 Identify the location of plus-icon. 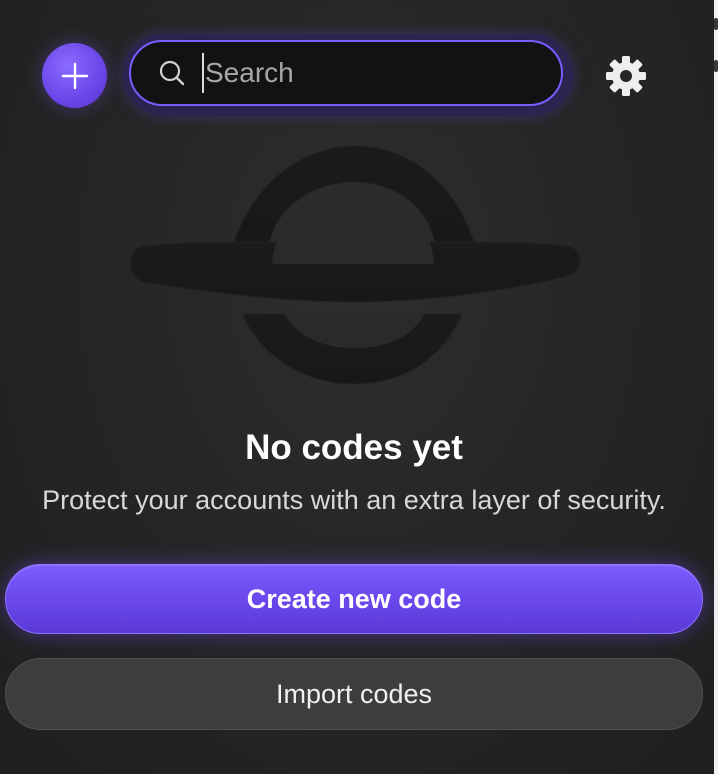
(74, 75).